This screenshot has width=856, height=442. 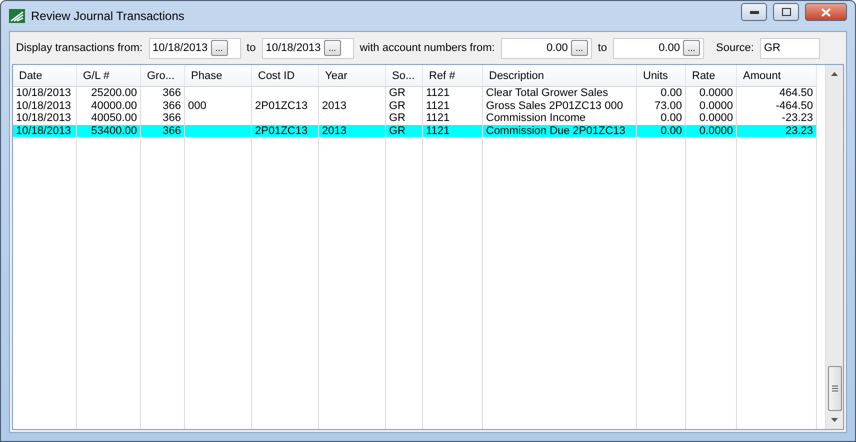 I want to click on table-cell: -464.50, so click(x=777, y=106).